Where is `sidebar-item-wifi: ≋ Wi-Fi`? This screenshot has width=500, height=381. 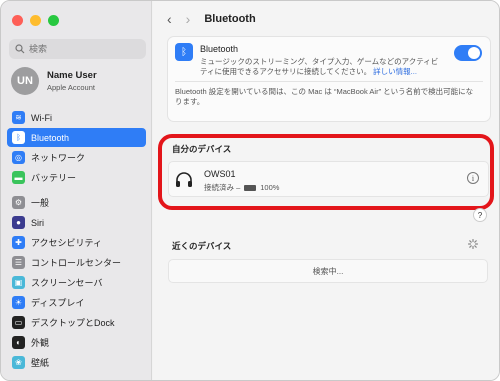 sidebar-item-wifi: ≋ Wi-Fi is located at coordinates (76, 117).